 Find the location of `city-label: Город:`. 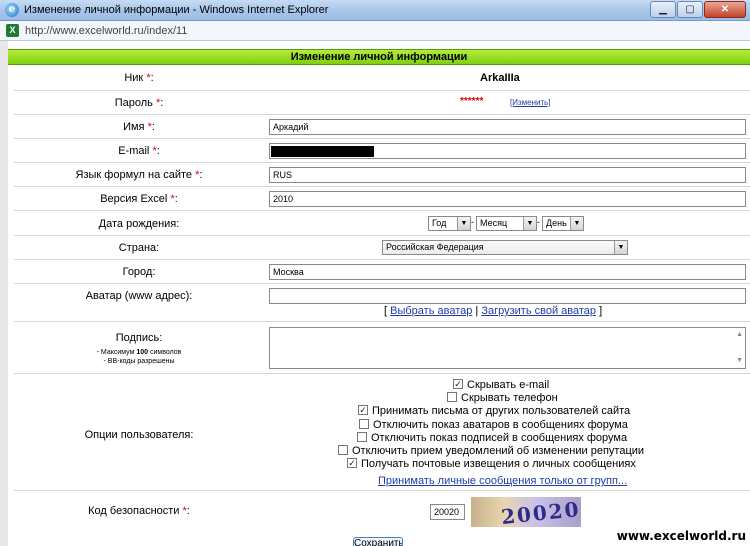

city-label: Город: is located at coordinates (139, 272).